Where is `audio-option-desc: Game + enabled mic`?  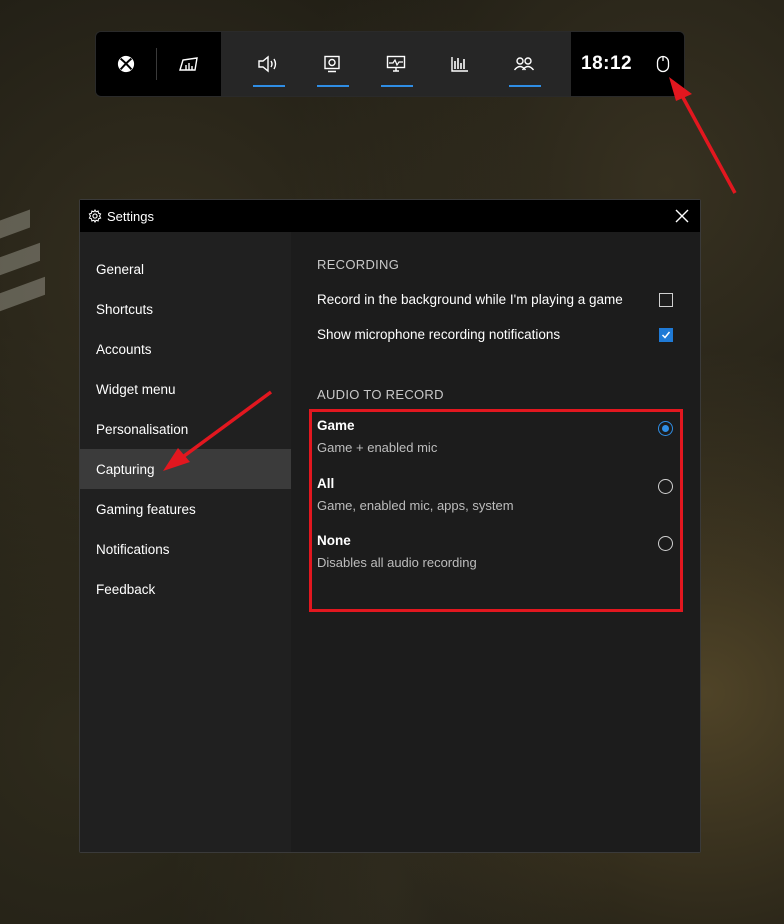 audio-option-desc: Game + enabled mic is located at coordinates (377, 447).